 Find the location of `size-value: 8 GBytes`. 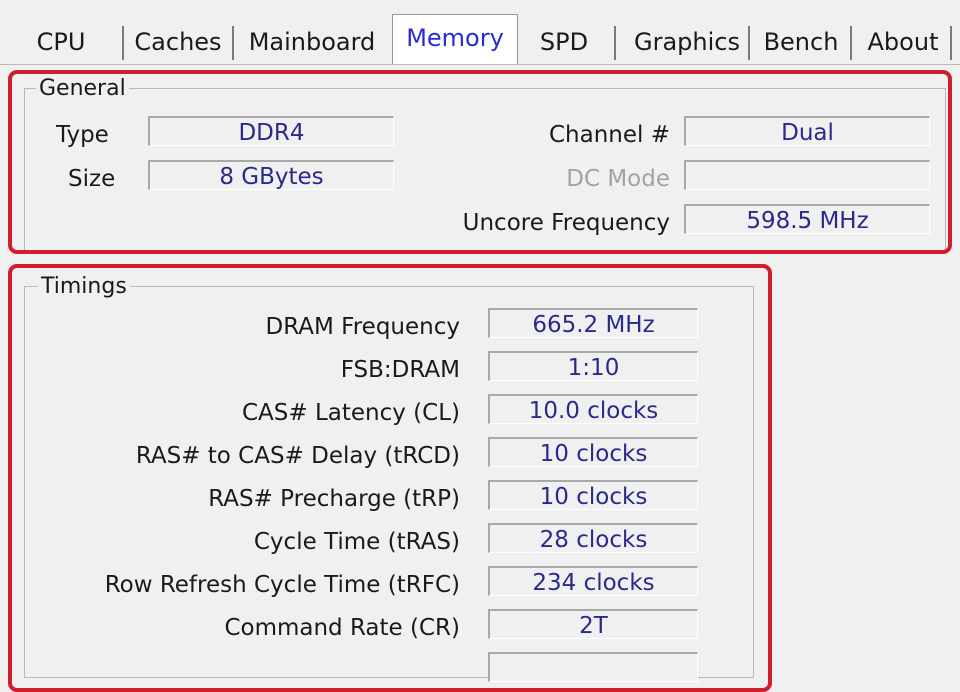

size-value: 8 GBytes is located at coordinates (271, 175).